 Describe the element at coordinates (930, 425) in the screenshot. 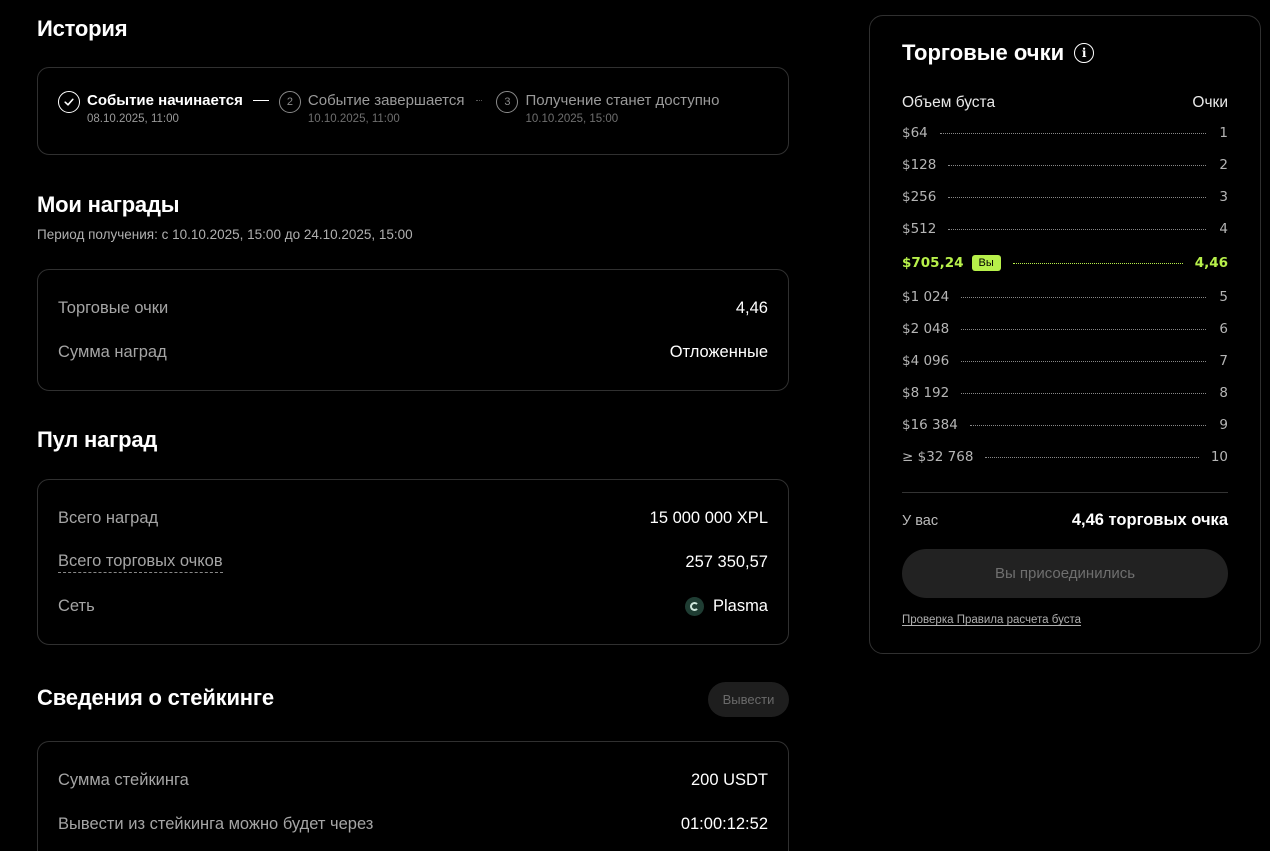

I see `tier-volume: $16 384` at that location.